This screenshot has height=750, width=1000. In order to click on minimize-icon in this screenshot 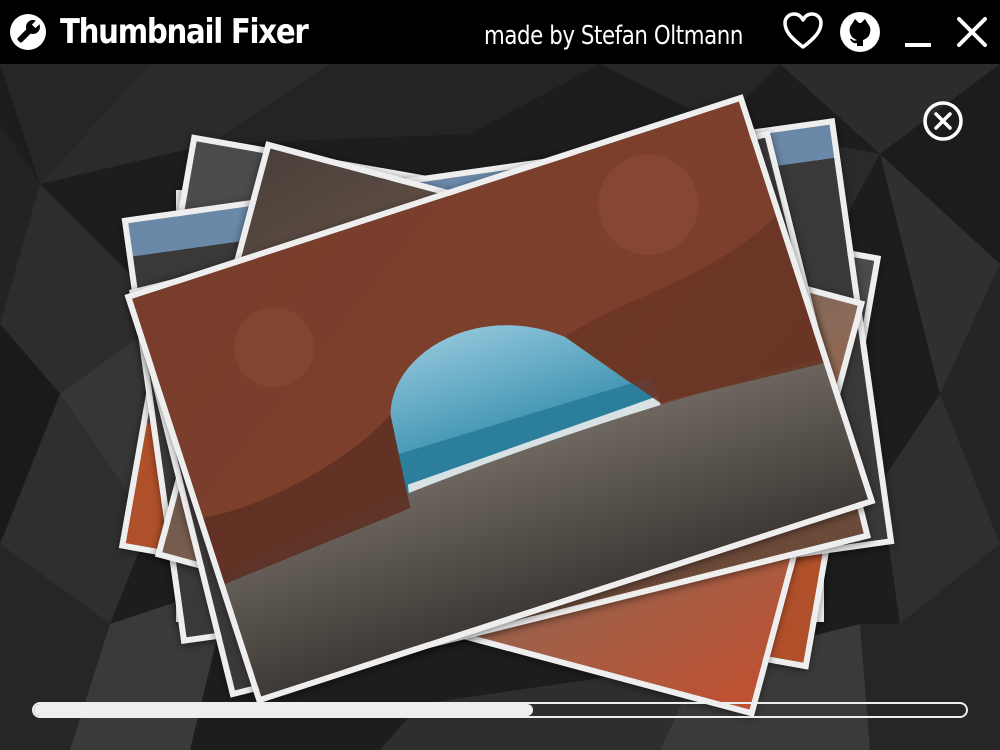, I will do `click(918, 32)`.